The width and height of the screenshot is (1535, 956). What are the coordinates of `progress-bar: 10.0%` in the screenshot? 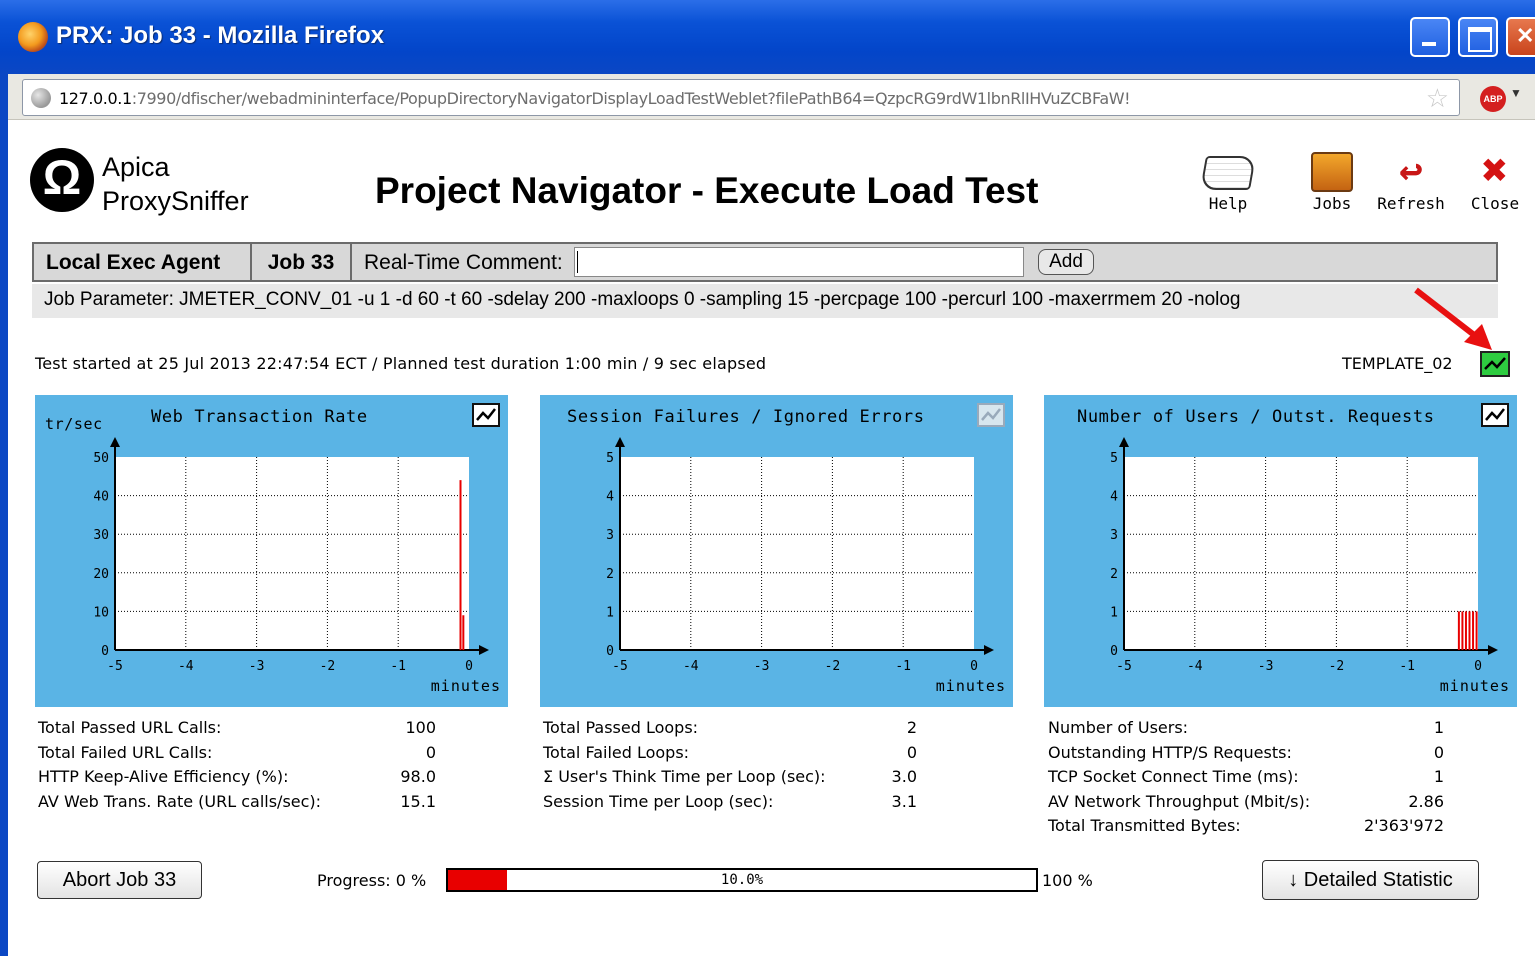 It's located at (742, 880).